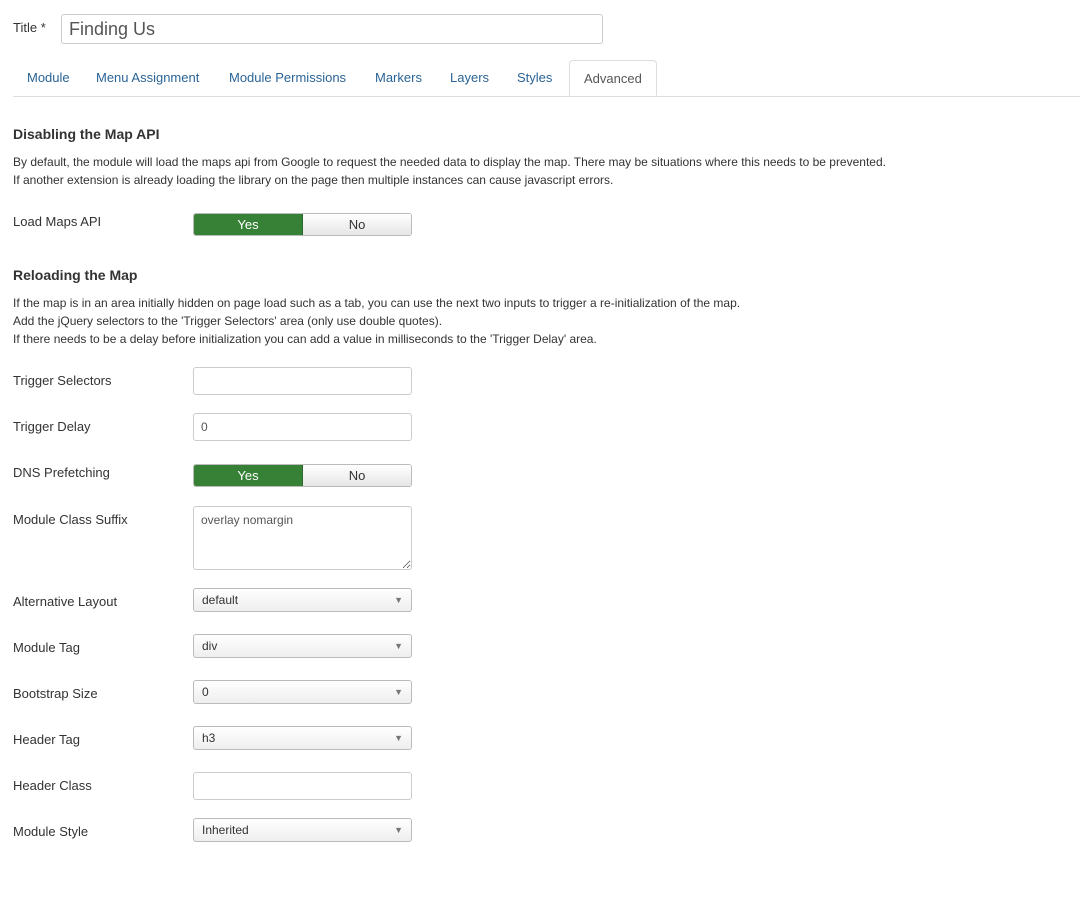 This screenshot has height=915, width=1080. Describe the element at coordinates (302, 830) in the screenshot. I see `module-style-select: Inherited ▼` at that location.